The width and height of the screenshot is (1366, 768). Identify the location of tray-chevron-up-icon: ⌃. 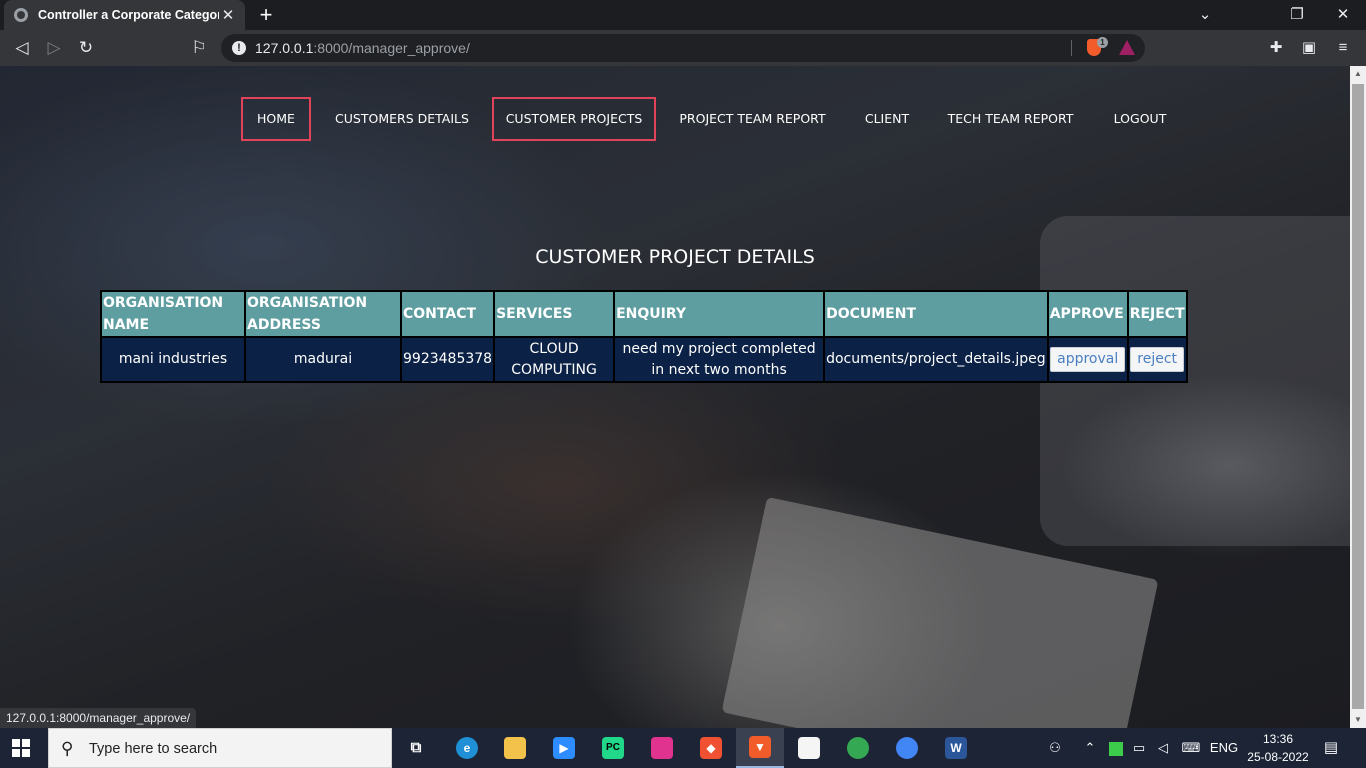
(1090, 748).